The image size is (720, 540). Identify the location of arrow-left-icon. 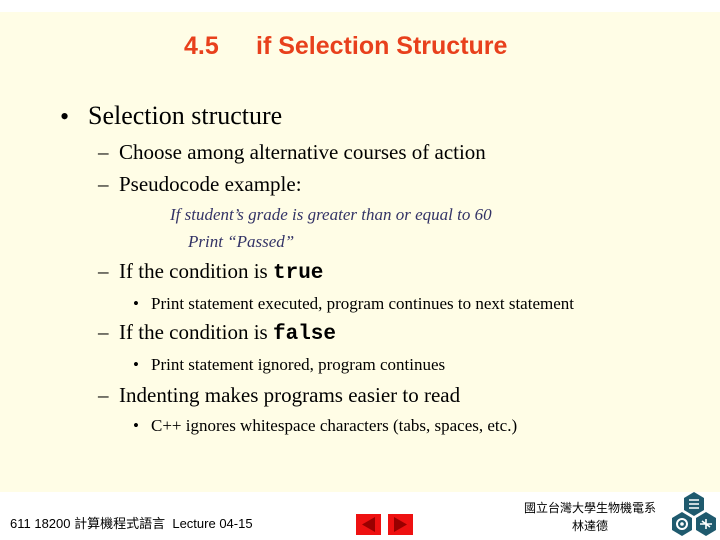
(368, 524).